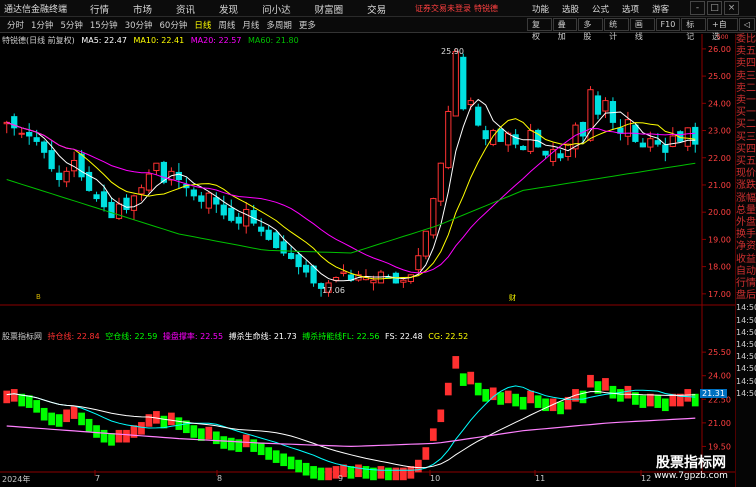 This screenshot has width=756, height=487. Describe the element at coordinates (746, 296) in the screenshot. I see `sidebar-item: 盘后` at that location.